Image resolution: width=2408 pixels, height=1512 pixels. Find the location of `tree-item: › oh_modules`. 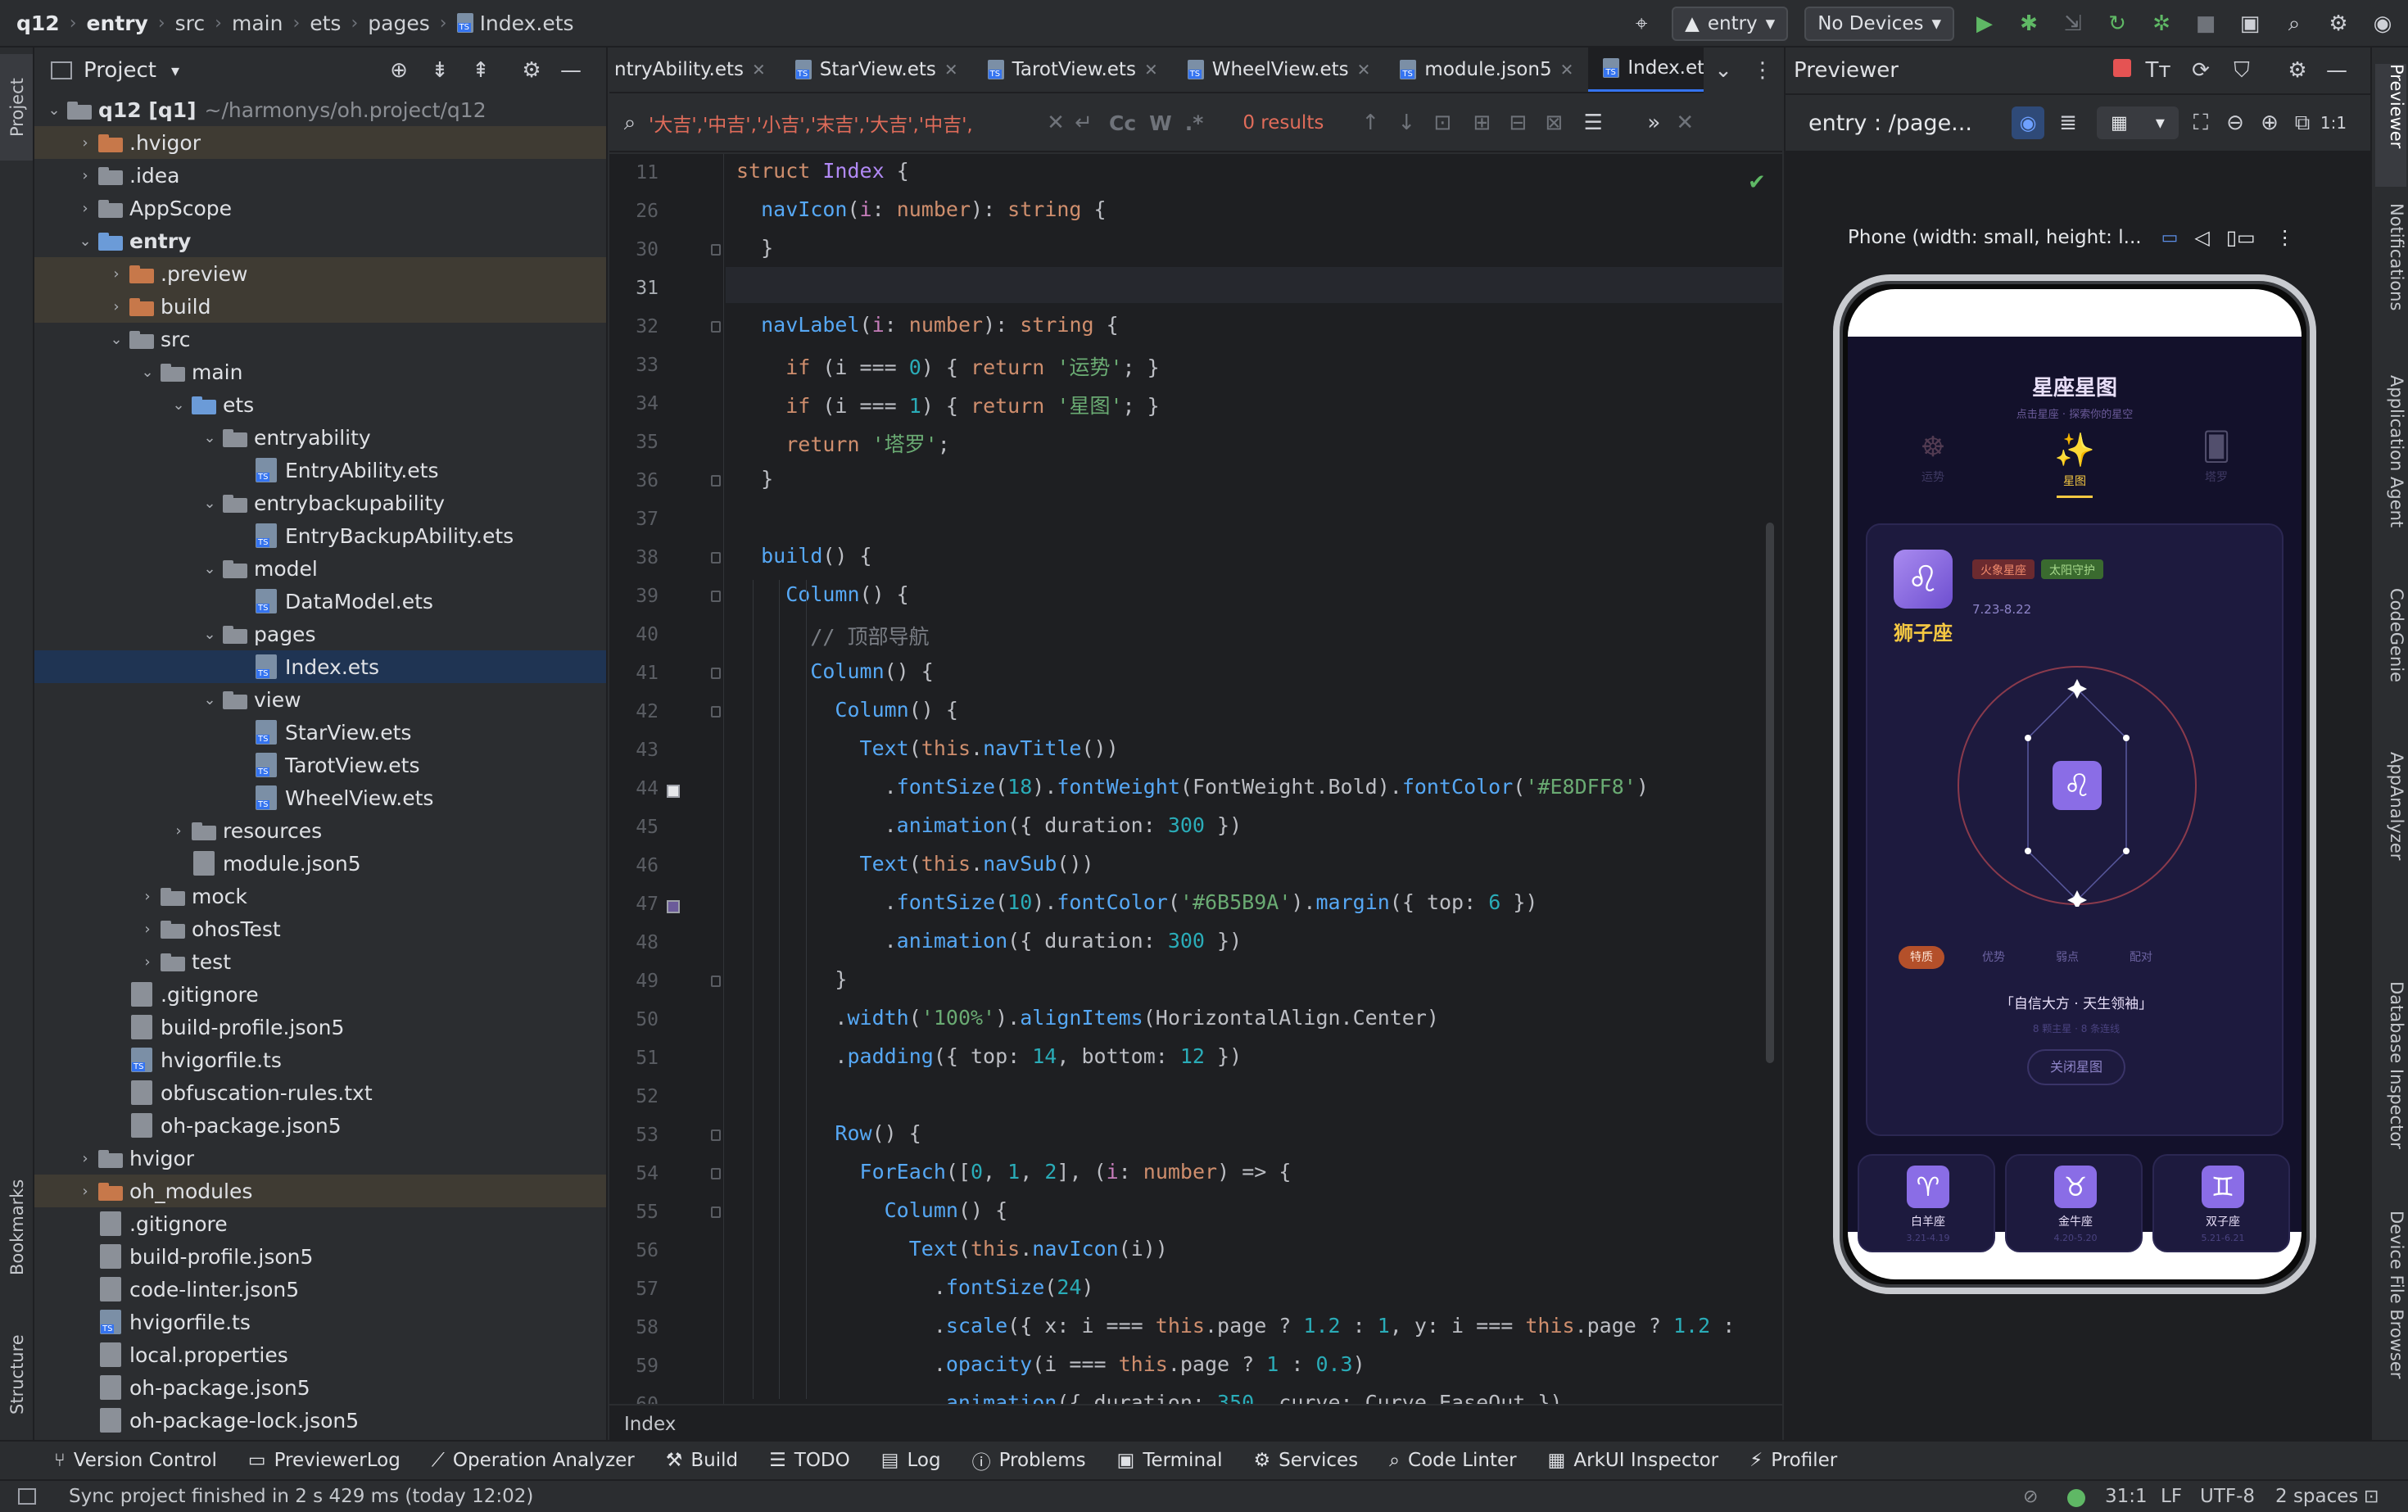

tree-item: › oh_modules is located at coordinates (320, 1191).